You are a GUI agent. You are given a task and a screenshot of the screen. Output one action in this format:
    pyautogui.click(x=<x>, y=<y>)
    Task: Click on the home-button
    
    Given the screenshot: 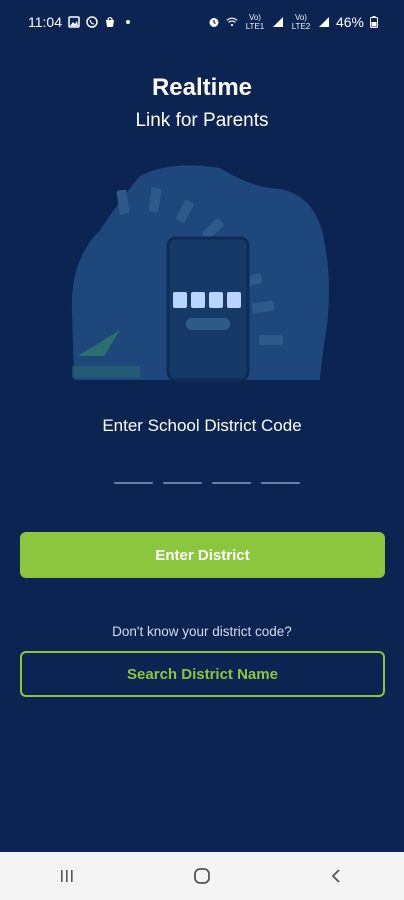 What is the action you would take?
    pyautogui.click(x=202, y=876)
    